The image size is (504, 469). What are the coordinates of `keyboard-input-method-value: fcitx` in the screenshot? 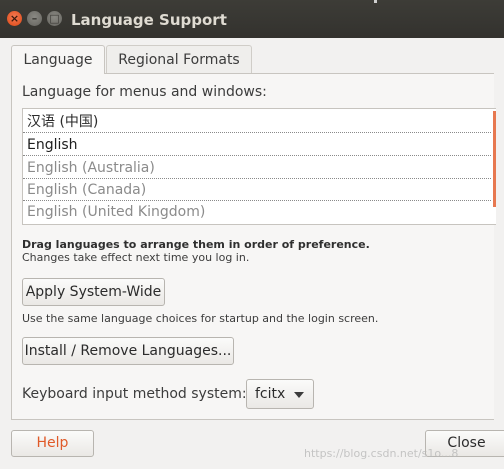 It's located at (270, 394).